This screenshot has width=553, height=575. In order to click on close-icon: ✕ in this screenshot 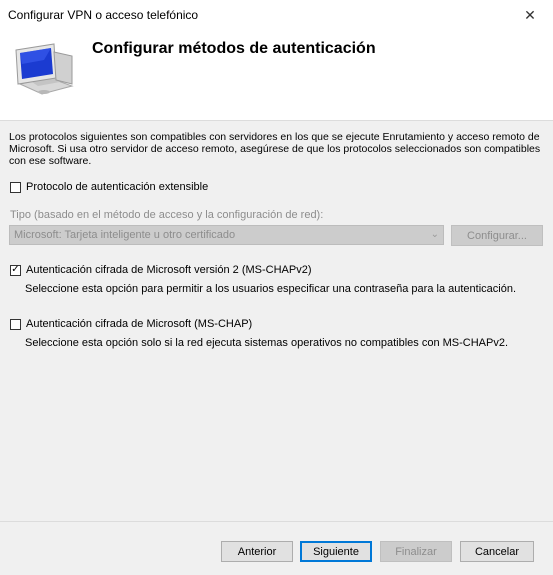, I will do `click(530, 14)`.